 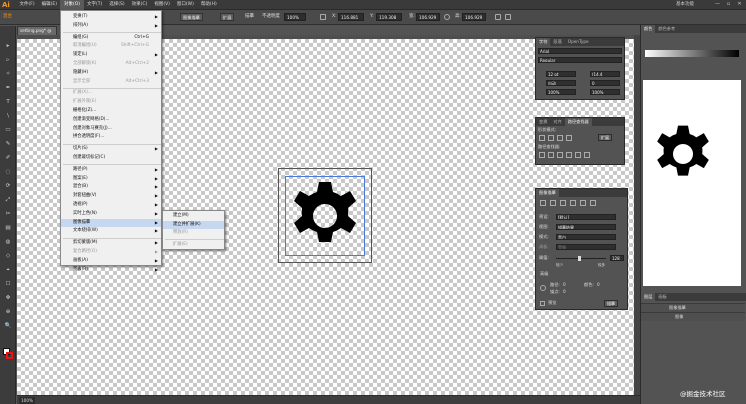 I want to click on menu-item: 编辑(E), so click(x=49, y=5).